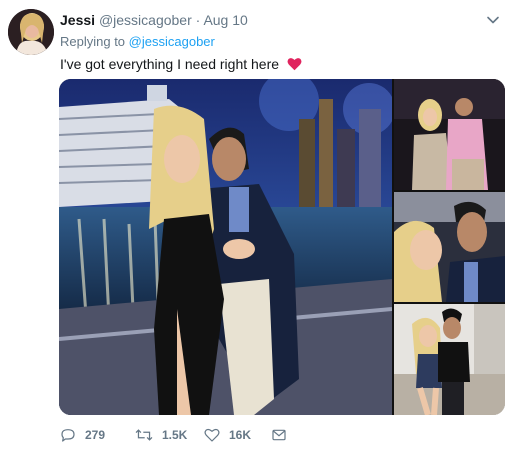 This screenshot has width=509, height=450. Describe the element at coordinates (77, 20) in the screenshot. I see `author-name: Jessi` at that location.